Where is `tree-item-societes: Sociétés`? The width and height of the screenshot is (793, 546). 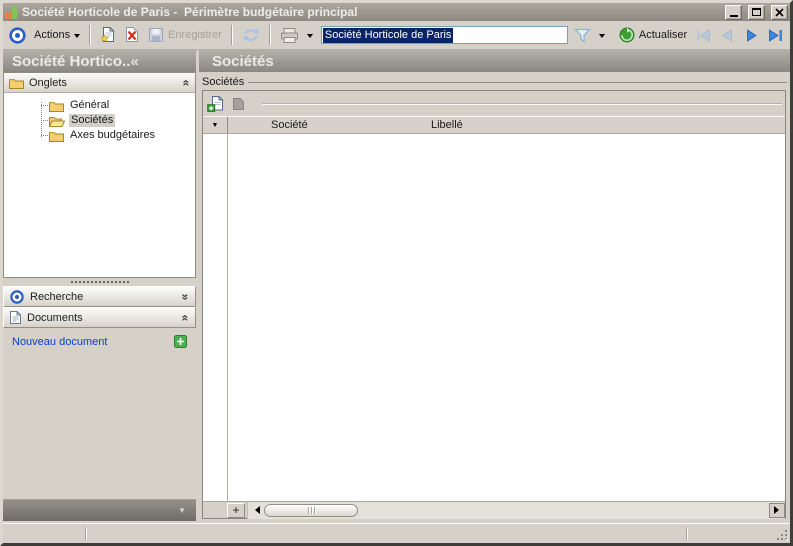 tree-item-societes: Sociétés is located at coordinates (99, 120).